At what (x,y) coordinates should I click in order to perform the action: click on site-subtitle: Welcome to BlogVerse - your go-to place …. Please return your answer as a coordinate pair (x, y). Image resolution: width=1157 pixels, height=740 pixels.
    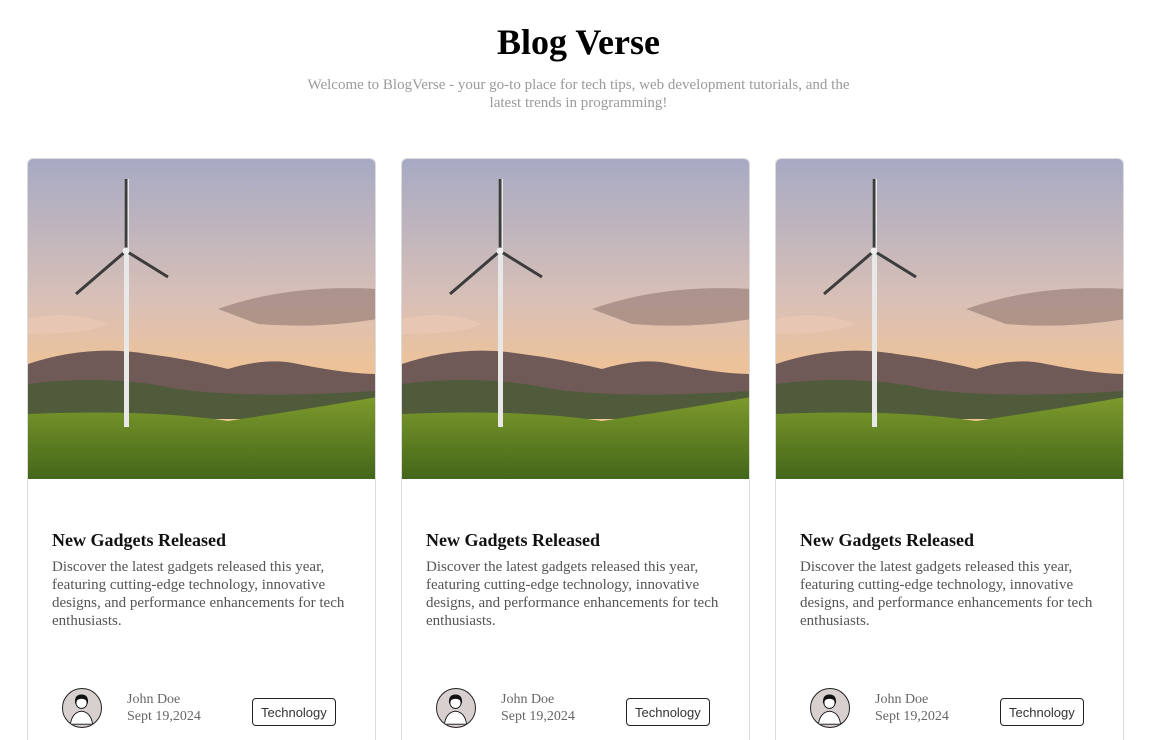
    Looking at the image, I should click on (578, 94).